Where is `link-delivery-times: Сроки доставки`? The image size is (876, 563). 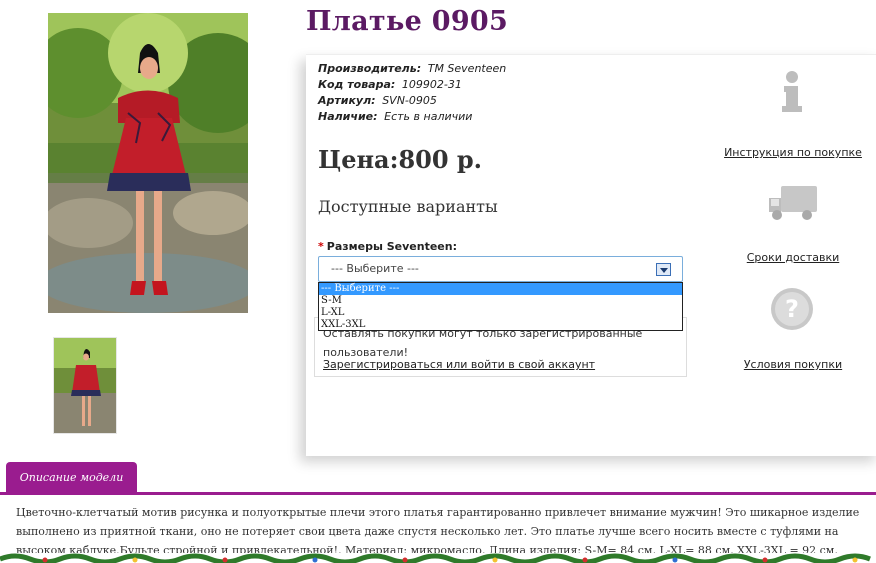 link-delivery-times: Сроки доставки is located at coordinates (793, 257).